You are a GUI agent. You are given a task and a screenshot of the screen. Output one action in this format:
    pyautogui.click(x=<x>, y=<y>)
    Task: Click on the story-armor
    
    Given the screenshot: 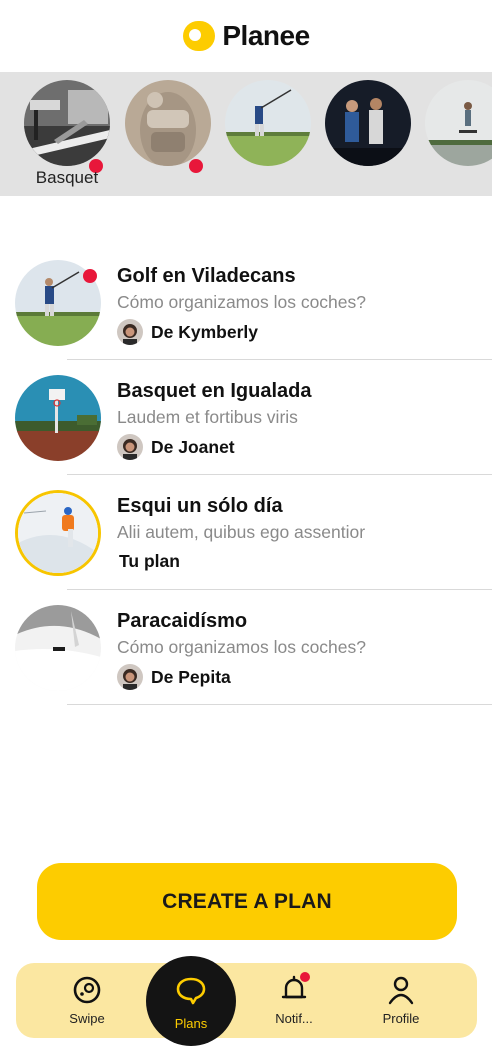 What is the action you would take?
    pyautogui.click(x=168, y=123)
    